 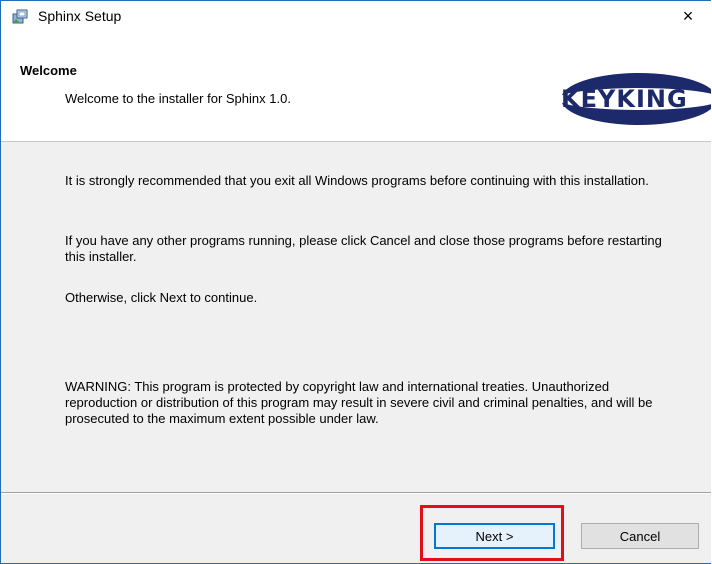 I want to click on close-button: ×, so click(x=688, y=16).